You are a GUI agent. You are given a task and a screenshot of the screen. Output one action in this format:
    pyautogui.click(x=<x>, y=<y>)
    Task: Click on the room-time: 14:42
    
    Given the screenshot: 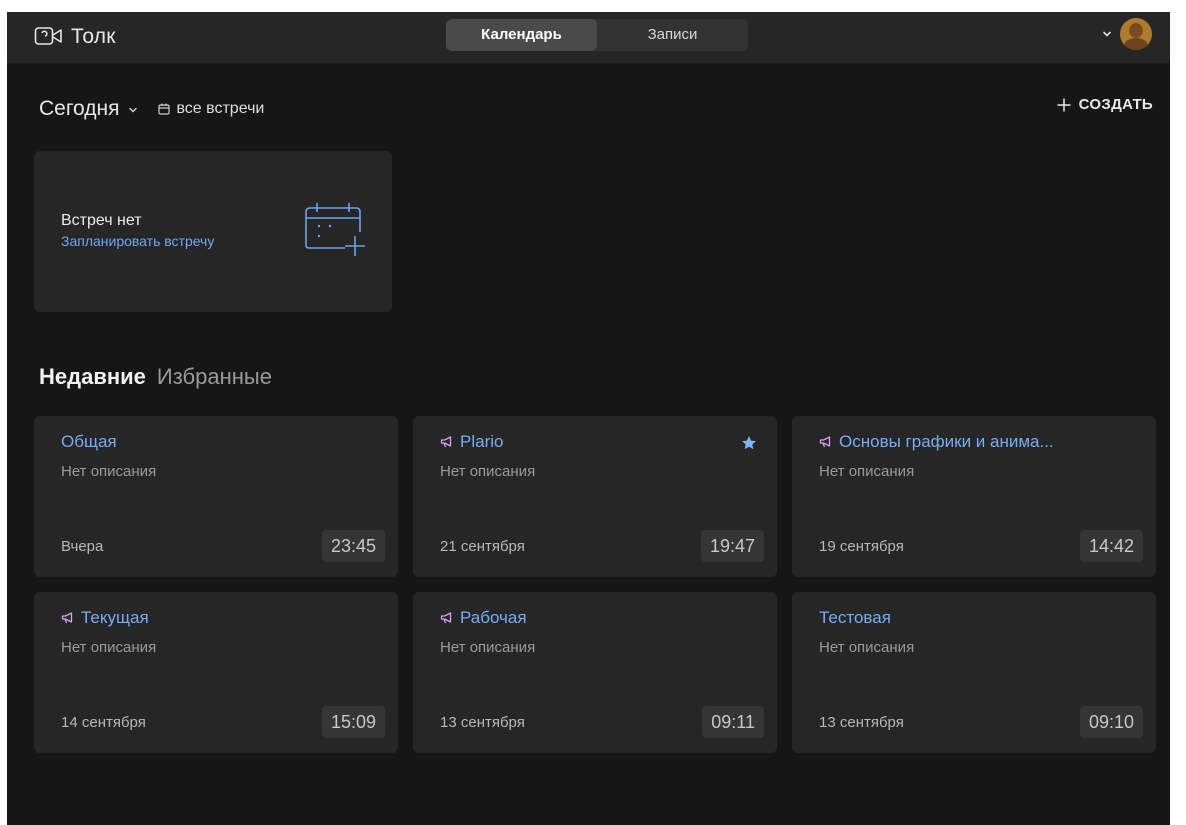 What is the action you would take?
    pyautogui.click(x=1111, y=546)
    